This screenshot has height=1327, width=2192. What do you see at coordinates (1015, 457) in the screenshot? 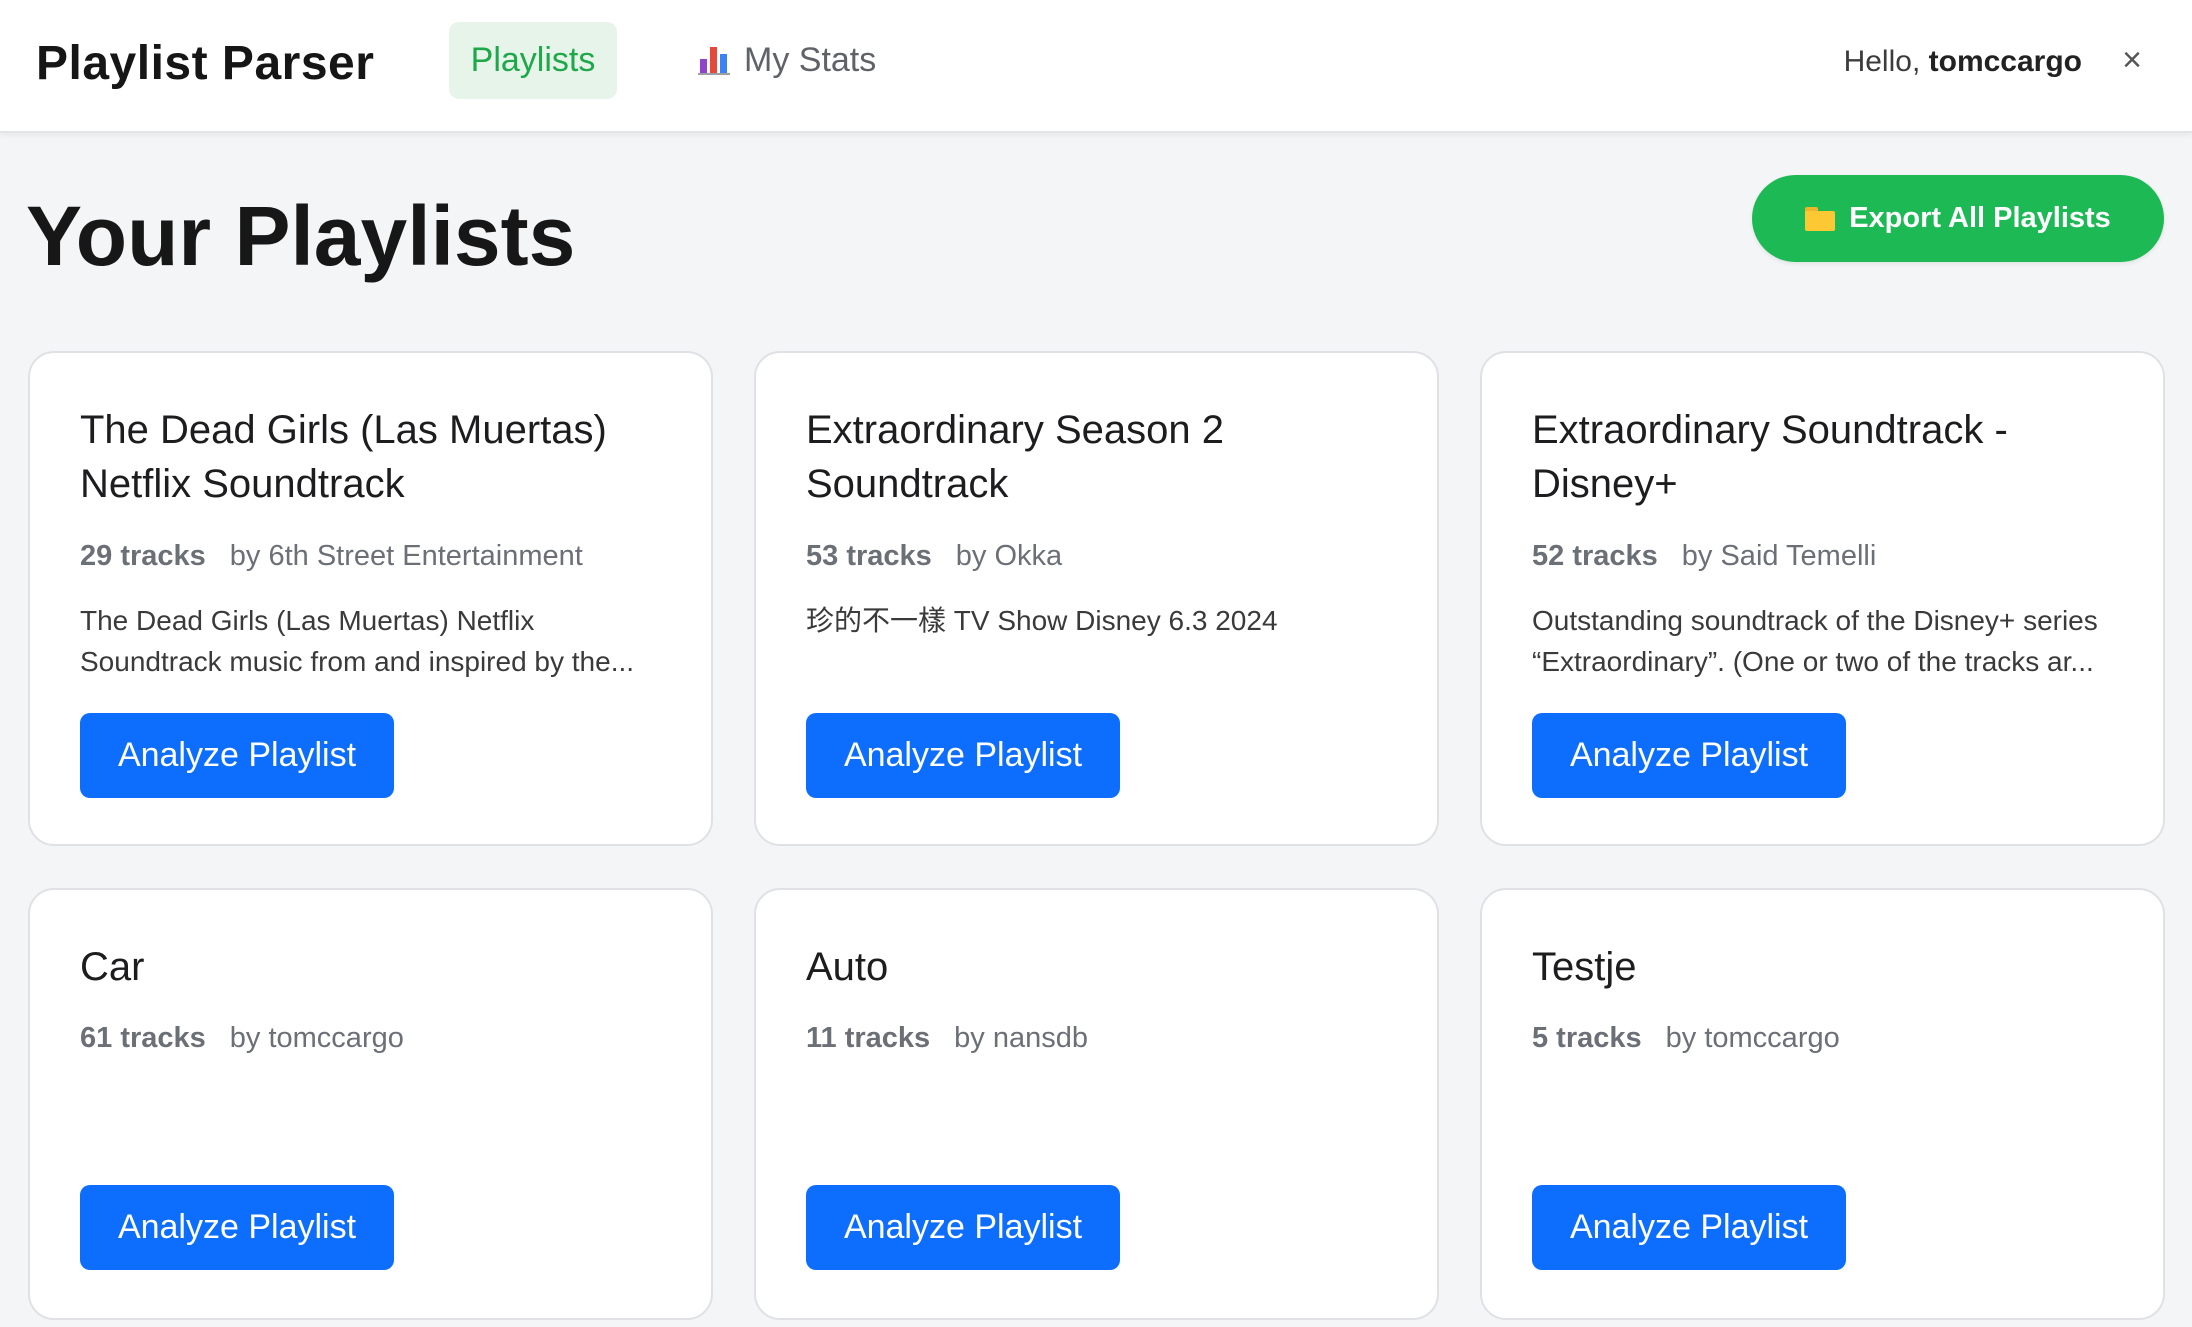
I see `playlist-title: Extraordinary Season 2 Soundtrack` at bounding box center [1015, 457].